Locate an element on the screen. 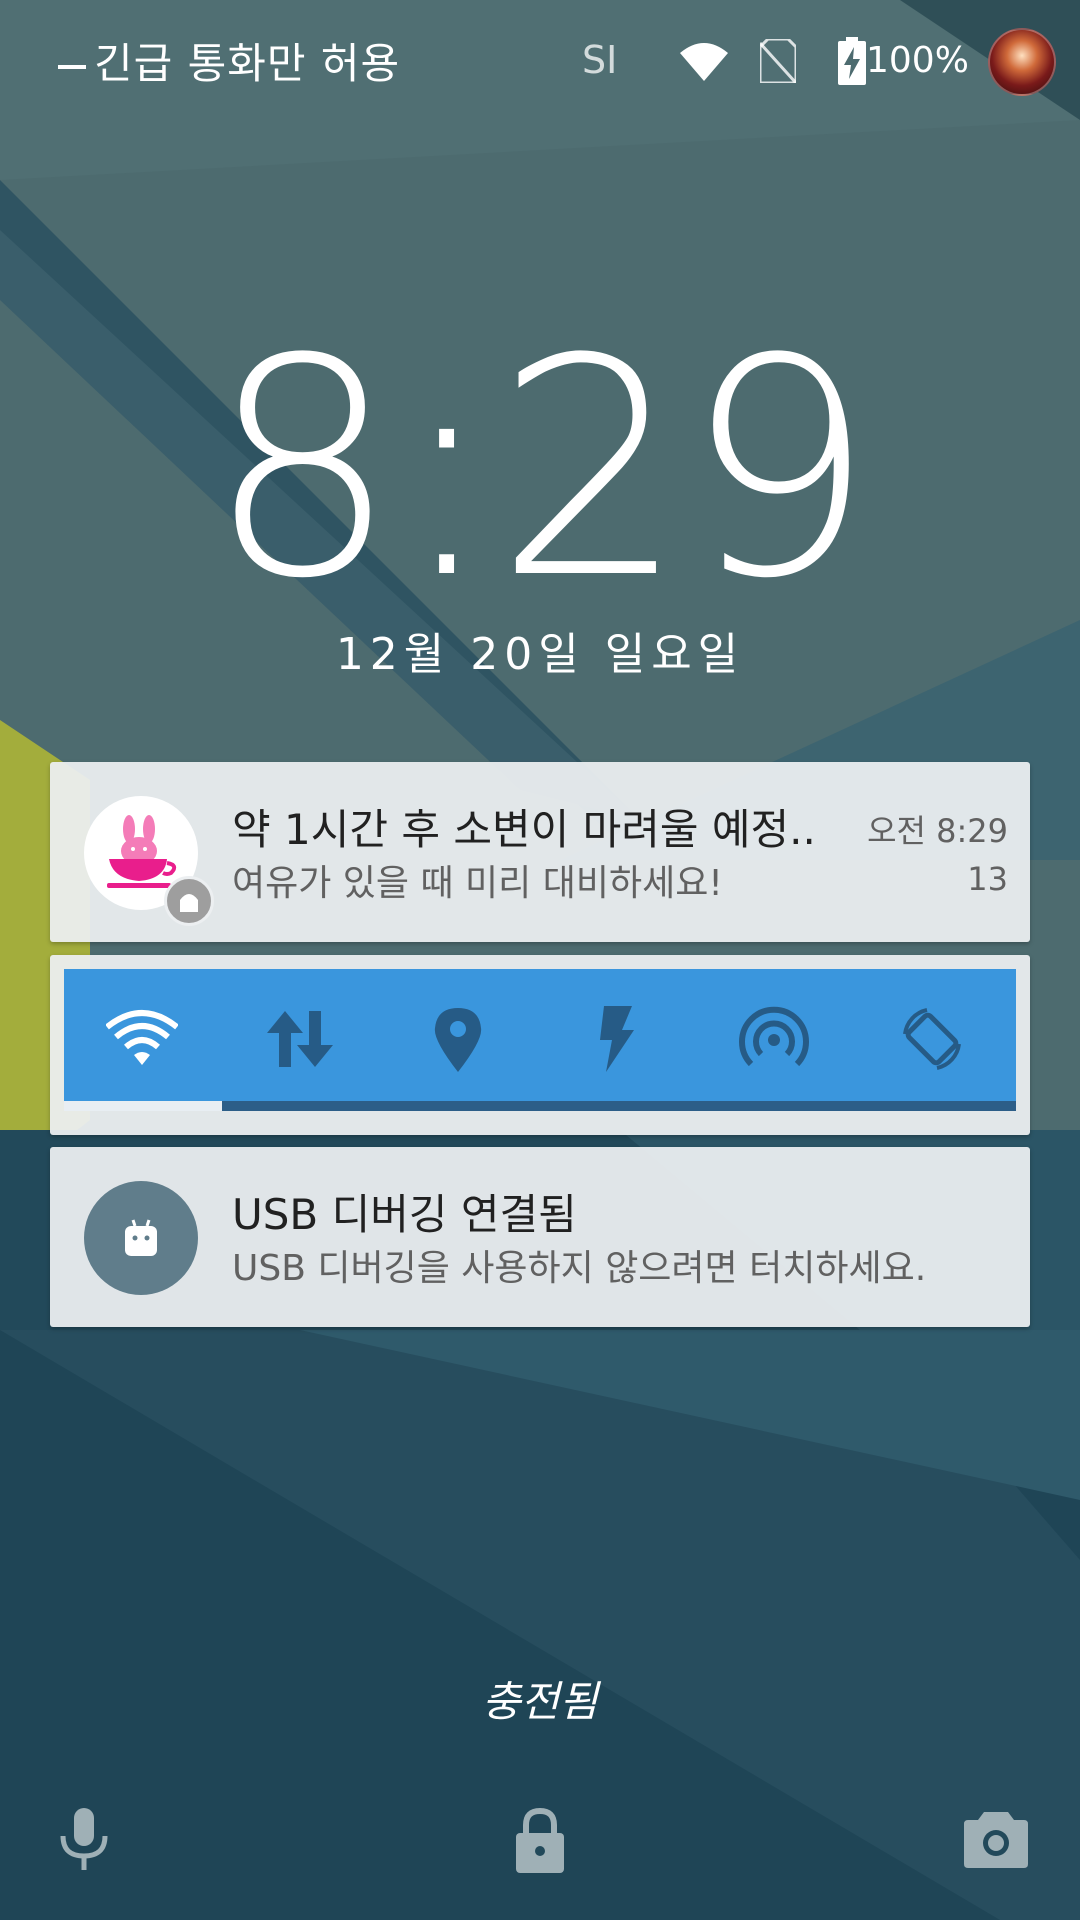 Image resolution: width=1080 pixels, height=1920 pixels. user-avatar is located at coordinates (1022, 62).